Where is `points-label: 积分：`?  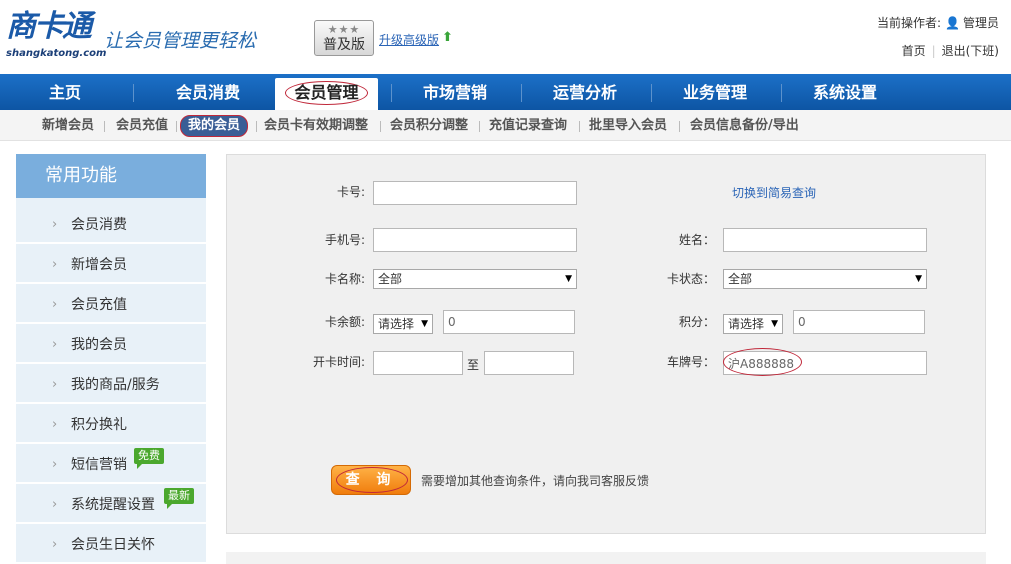
points-label: 积分： is located at coordinates (696, 322).